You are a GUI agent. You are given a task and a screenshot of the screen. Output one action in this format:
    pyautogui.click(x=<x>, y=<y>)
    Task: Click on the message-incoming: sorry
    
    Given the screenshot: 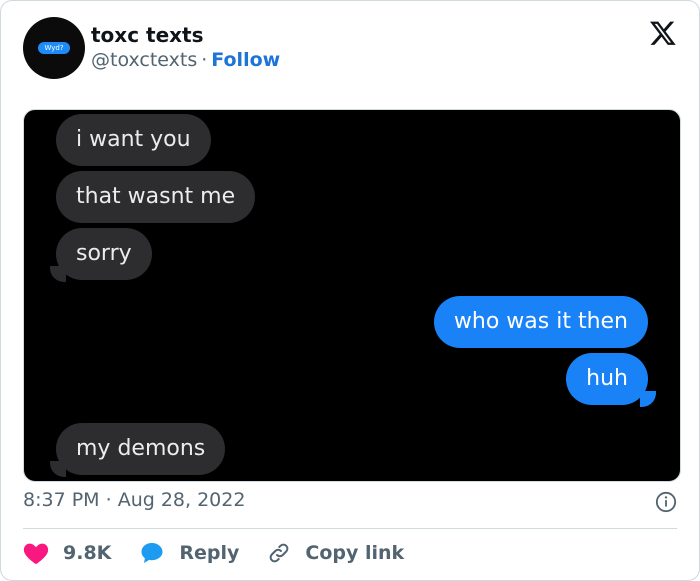 What is the action you would take?
    pyautogui.click(x=104, y=254)
    